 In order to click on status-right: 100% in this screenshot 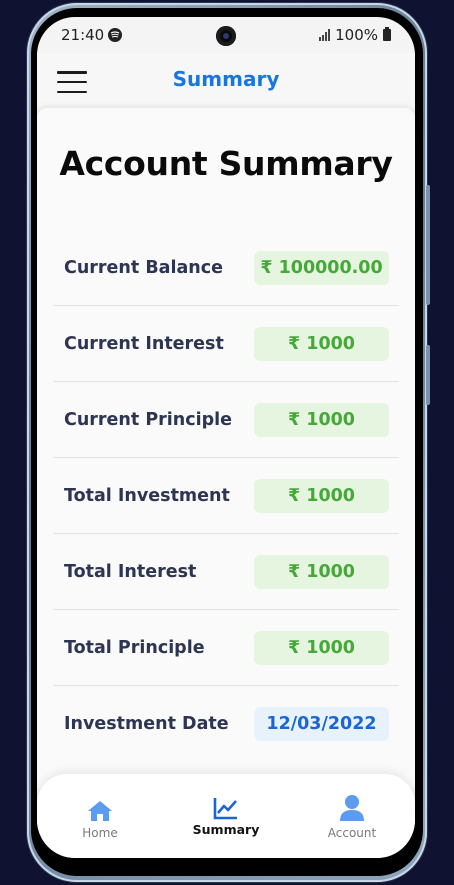, I will do `click(355, 35)`.